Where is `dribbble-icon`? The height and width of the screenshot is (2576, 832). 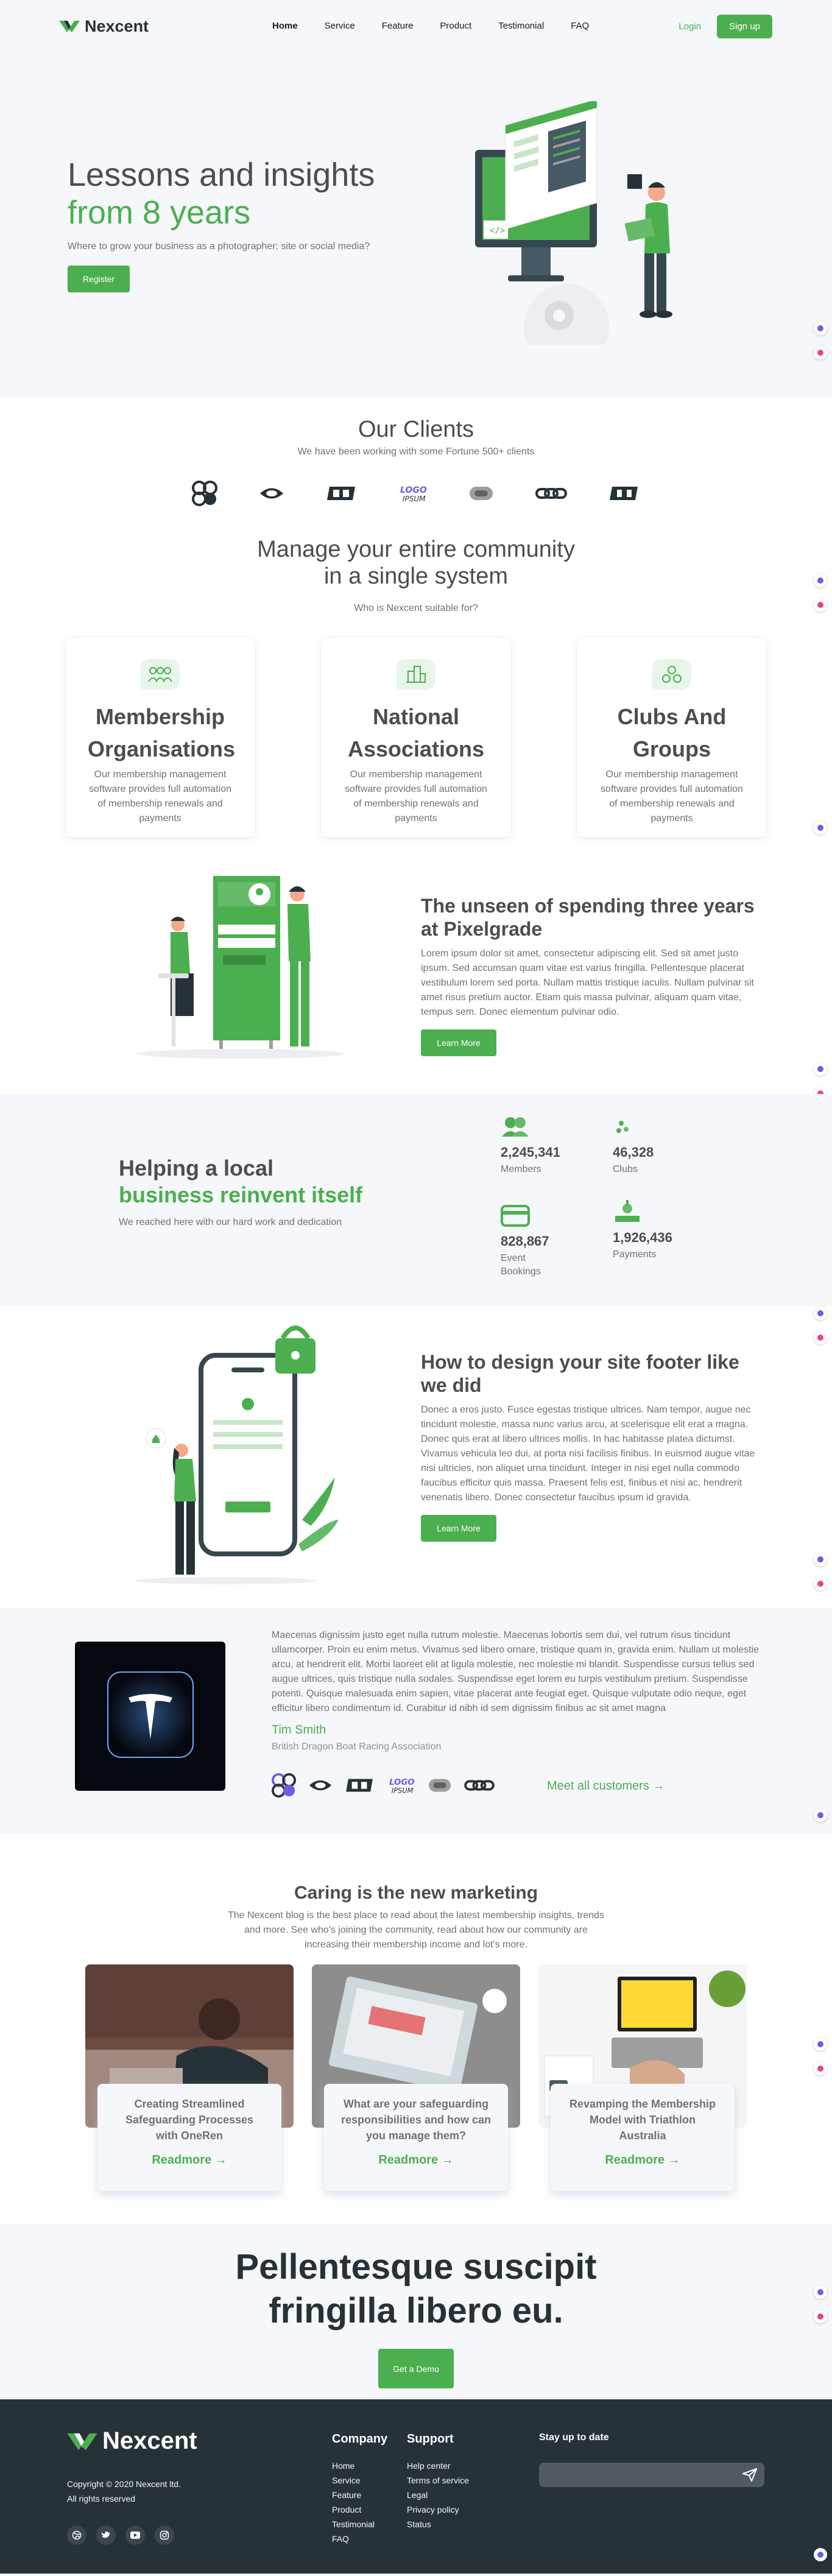
dribbble-icon is located at coordinates (76, 2535).